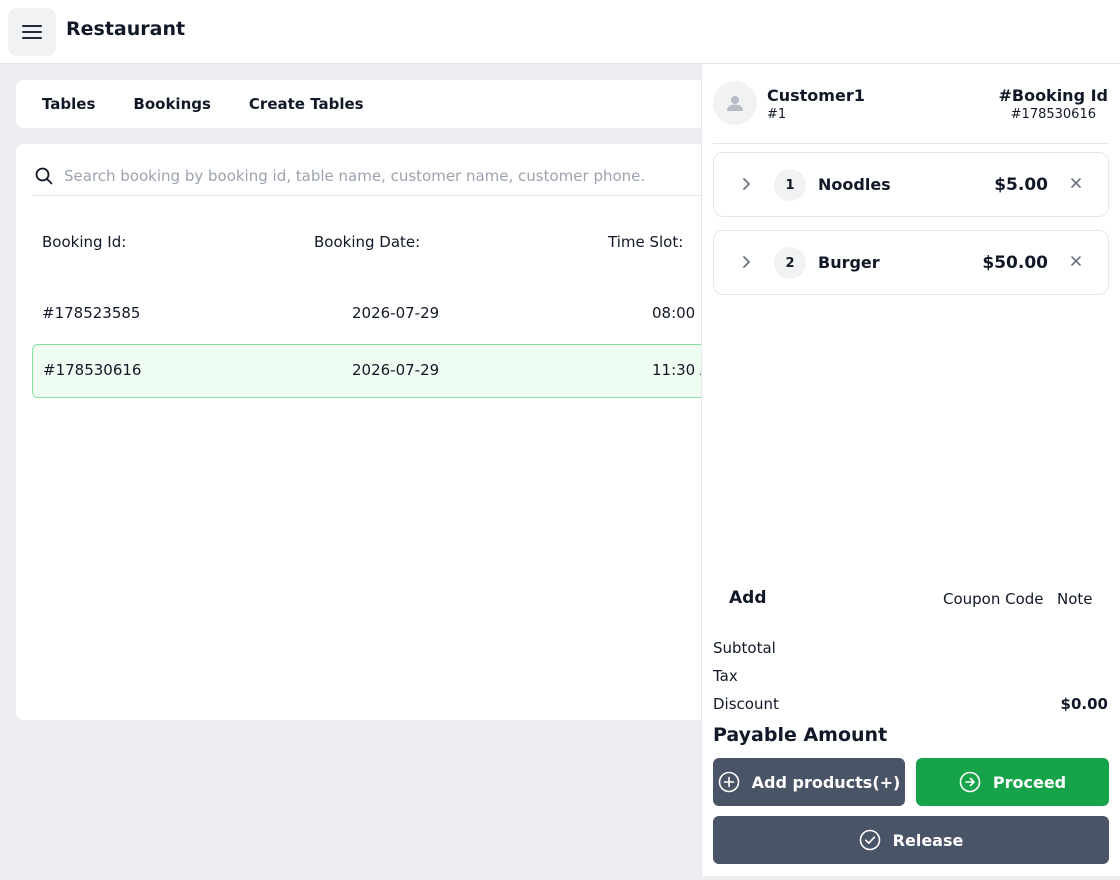  Describe the element at coordinates (68, 104) in the screenshot. I see `tab-tables: Tables` at that location.